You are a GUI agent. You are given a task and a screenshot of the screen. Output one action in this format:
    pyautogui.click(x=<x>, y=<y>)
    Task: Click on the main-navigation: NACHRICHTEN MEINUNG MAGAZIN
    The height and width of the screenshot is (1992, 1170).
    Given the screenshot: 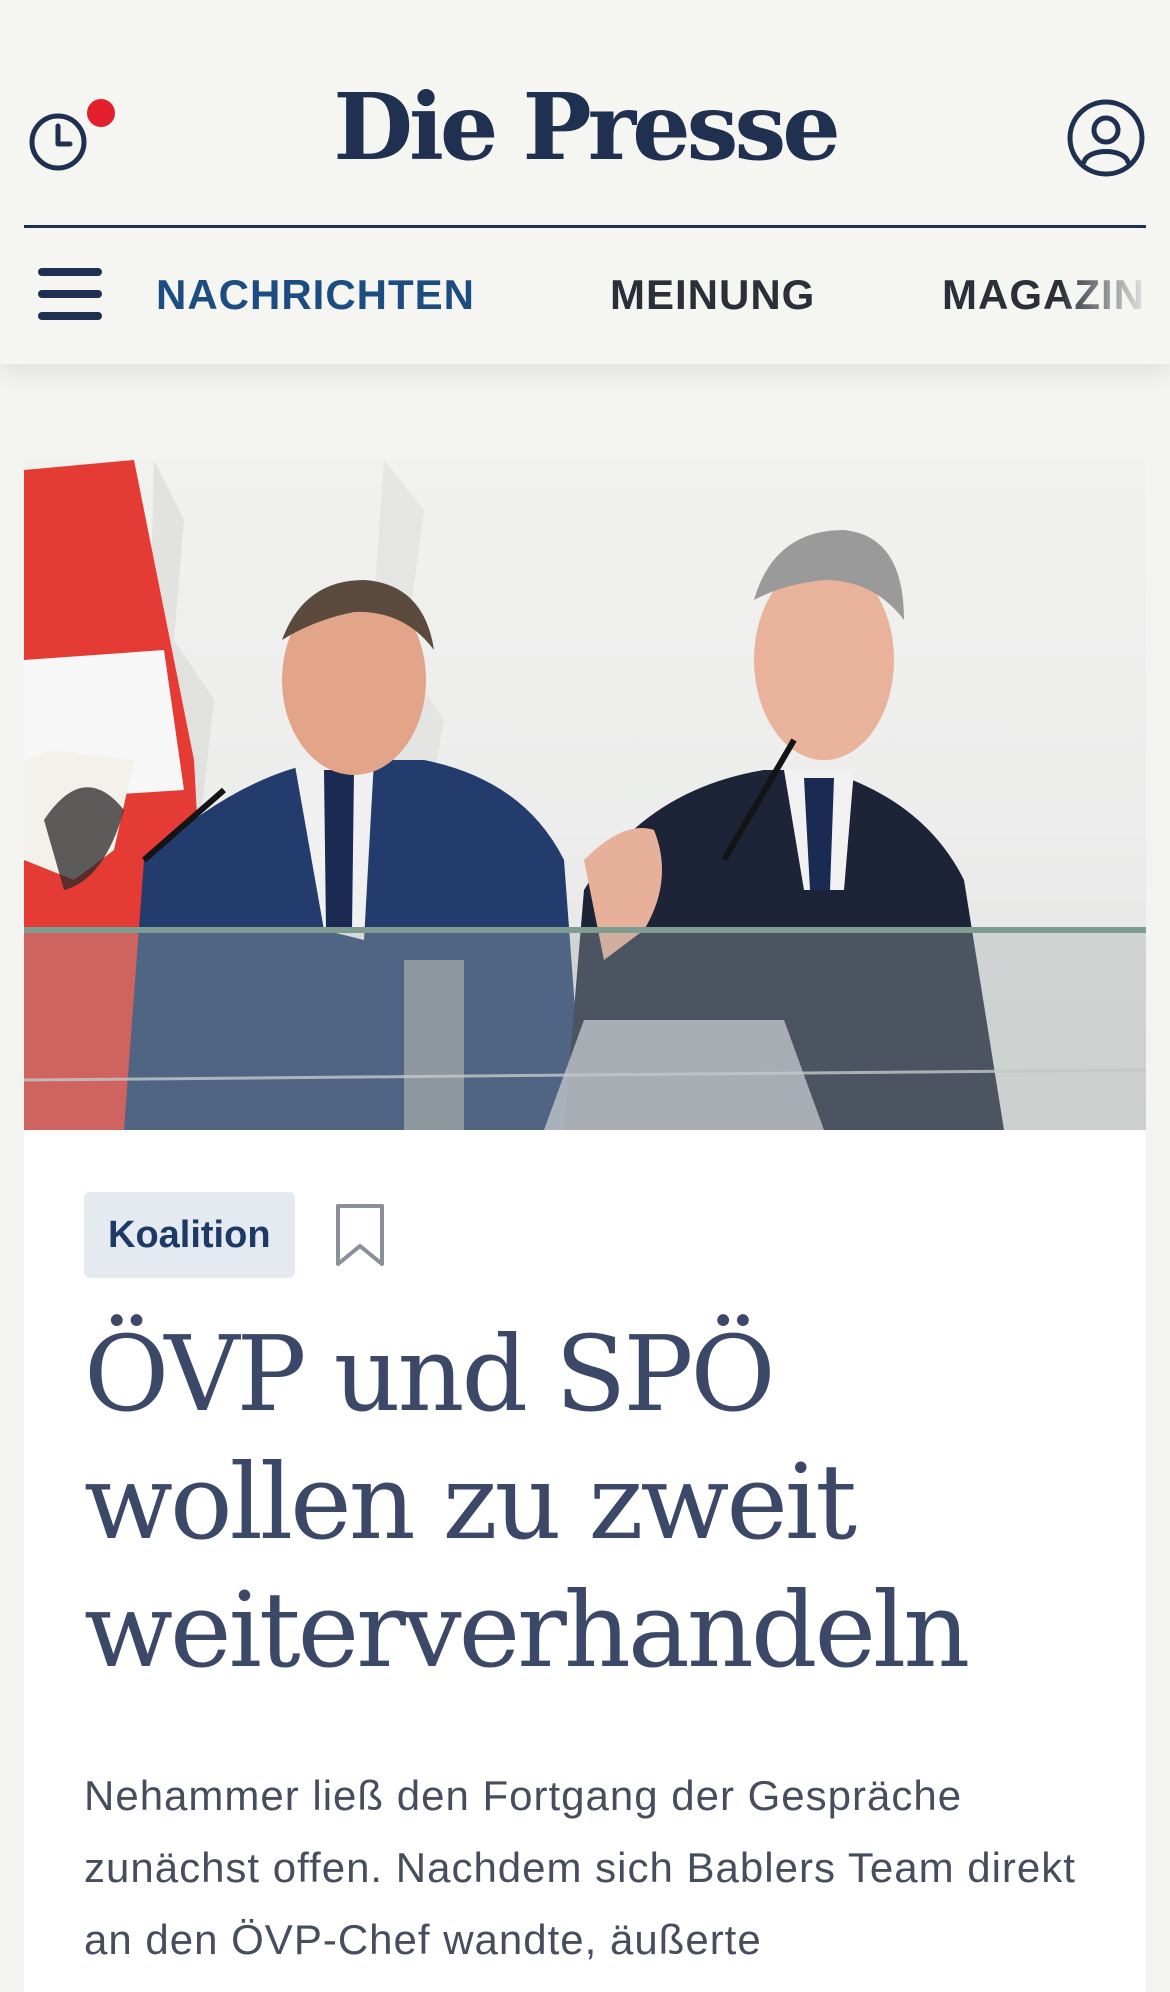 What is the action you would take?
    pyautogui.click(x=585, y=296)
    